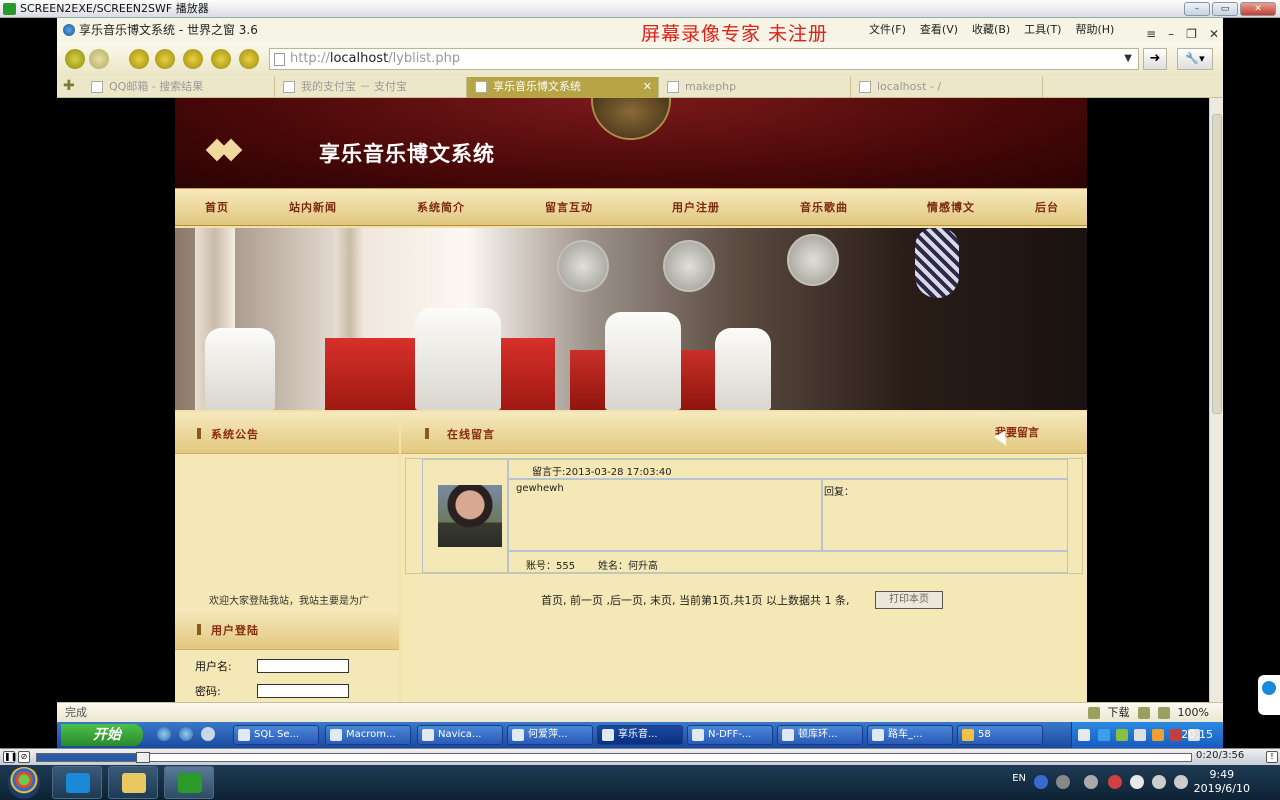 This screenshot has height=800, width=1280. I want to click on address-host: localhost, so click(359, 58).